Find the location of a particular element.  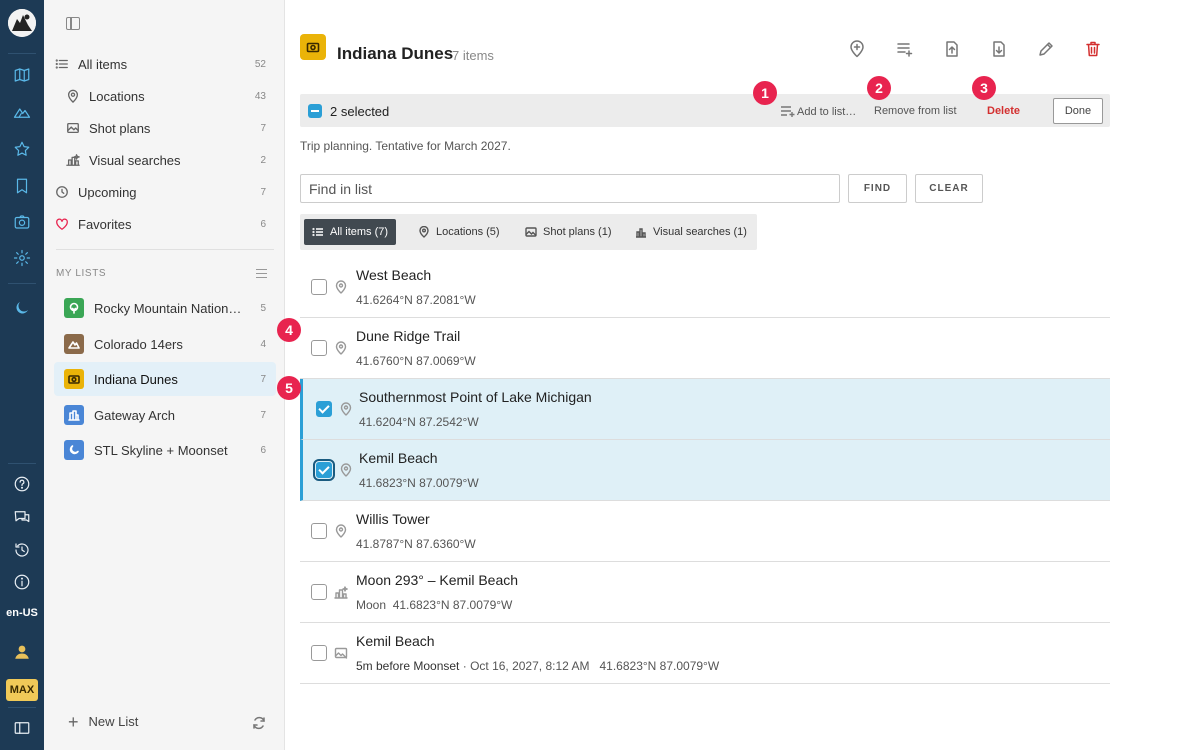

callout-5: 5 is located at coordinates (289, 388).